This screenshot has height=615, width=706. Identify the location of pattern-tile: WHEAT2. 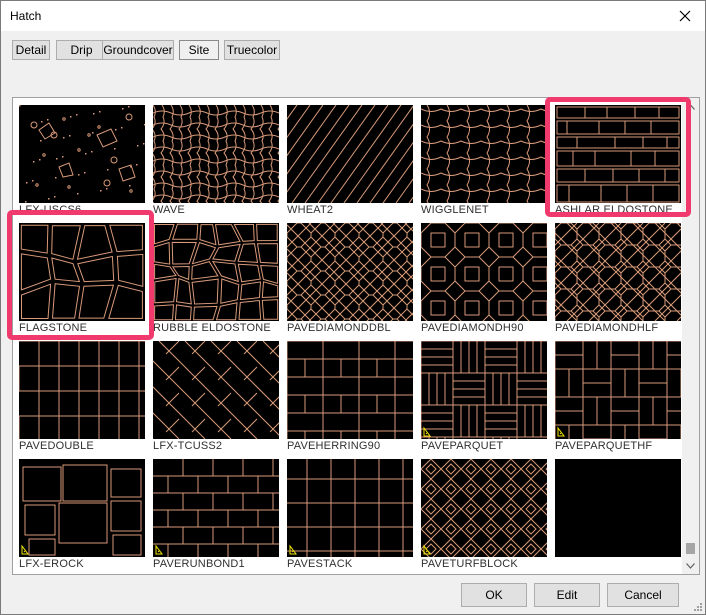
(350, 164).